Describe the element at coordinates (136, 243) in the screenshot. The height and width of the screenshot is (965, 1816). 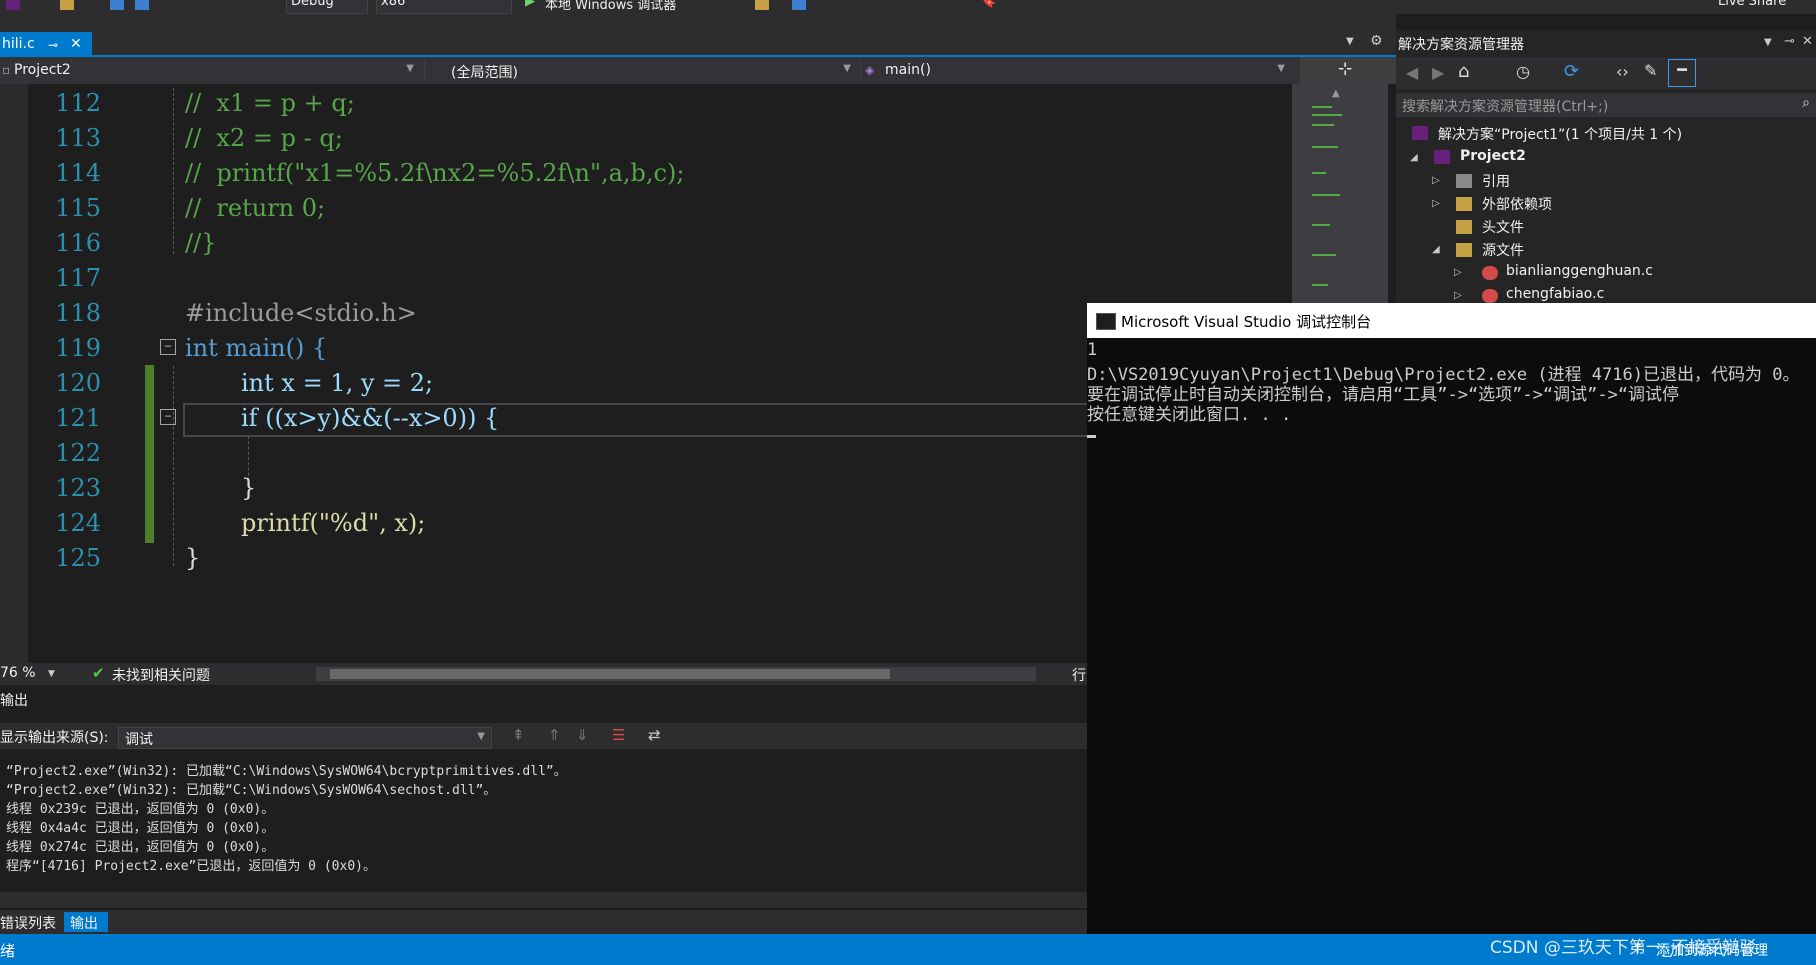
I see `code-line: 116 //}` at that location.